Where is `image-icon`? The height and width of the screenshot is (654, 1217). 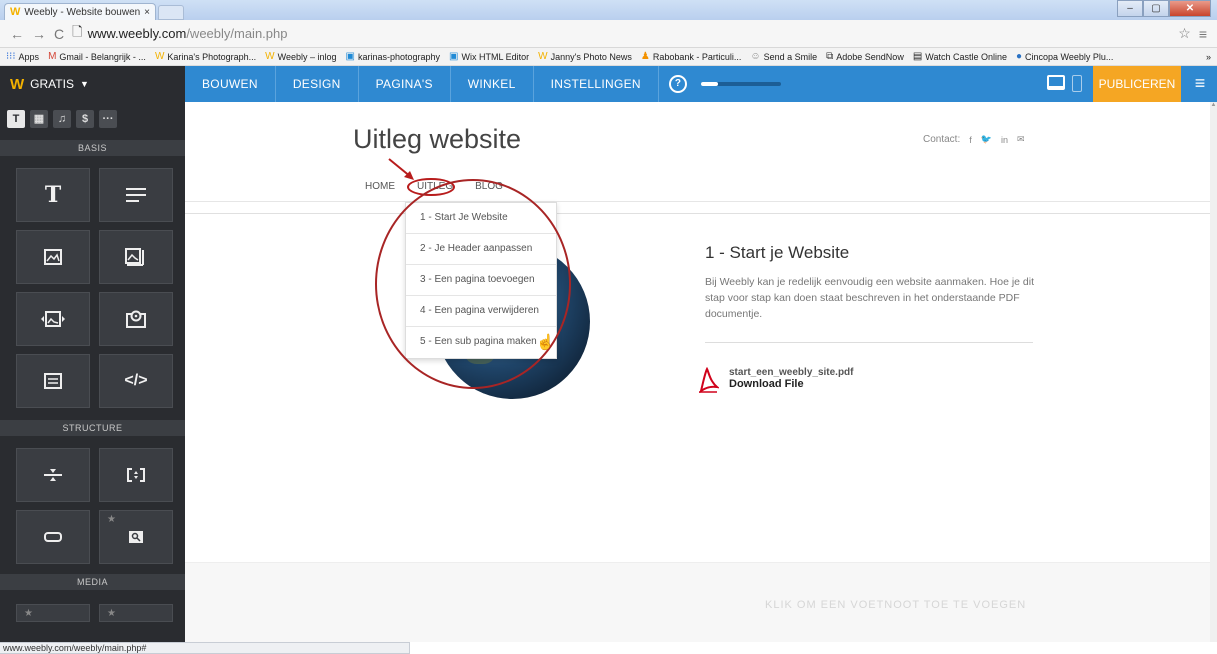 image-icon is located at coordinates (53, 257).